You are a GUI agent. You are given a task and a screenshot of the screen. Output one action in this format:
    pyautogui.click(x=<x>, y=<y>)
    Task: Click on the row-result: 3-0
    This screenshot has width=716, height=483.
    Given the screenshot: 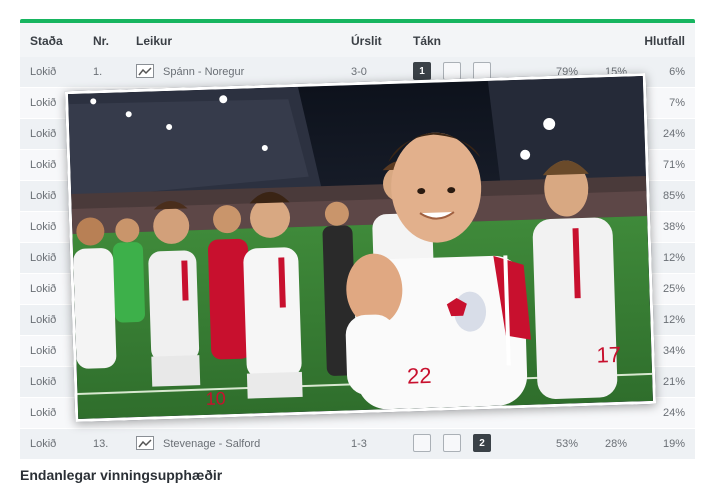 What is the action you would take?
    pyautogui.click(x=359, y=72)
    